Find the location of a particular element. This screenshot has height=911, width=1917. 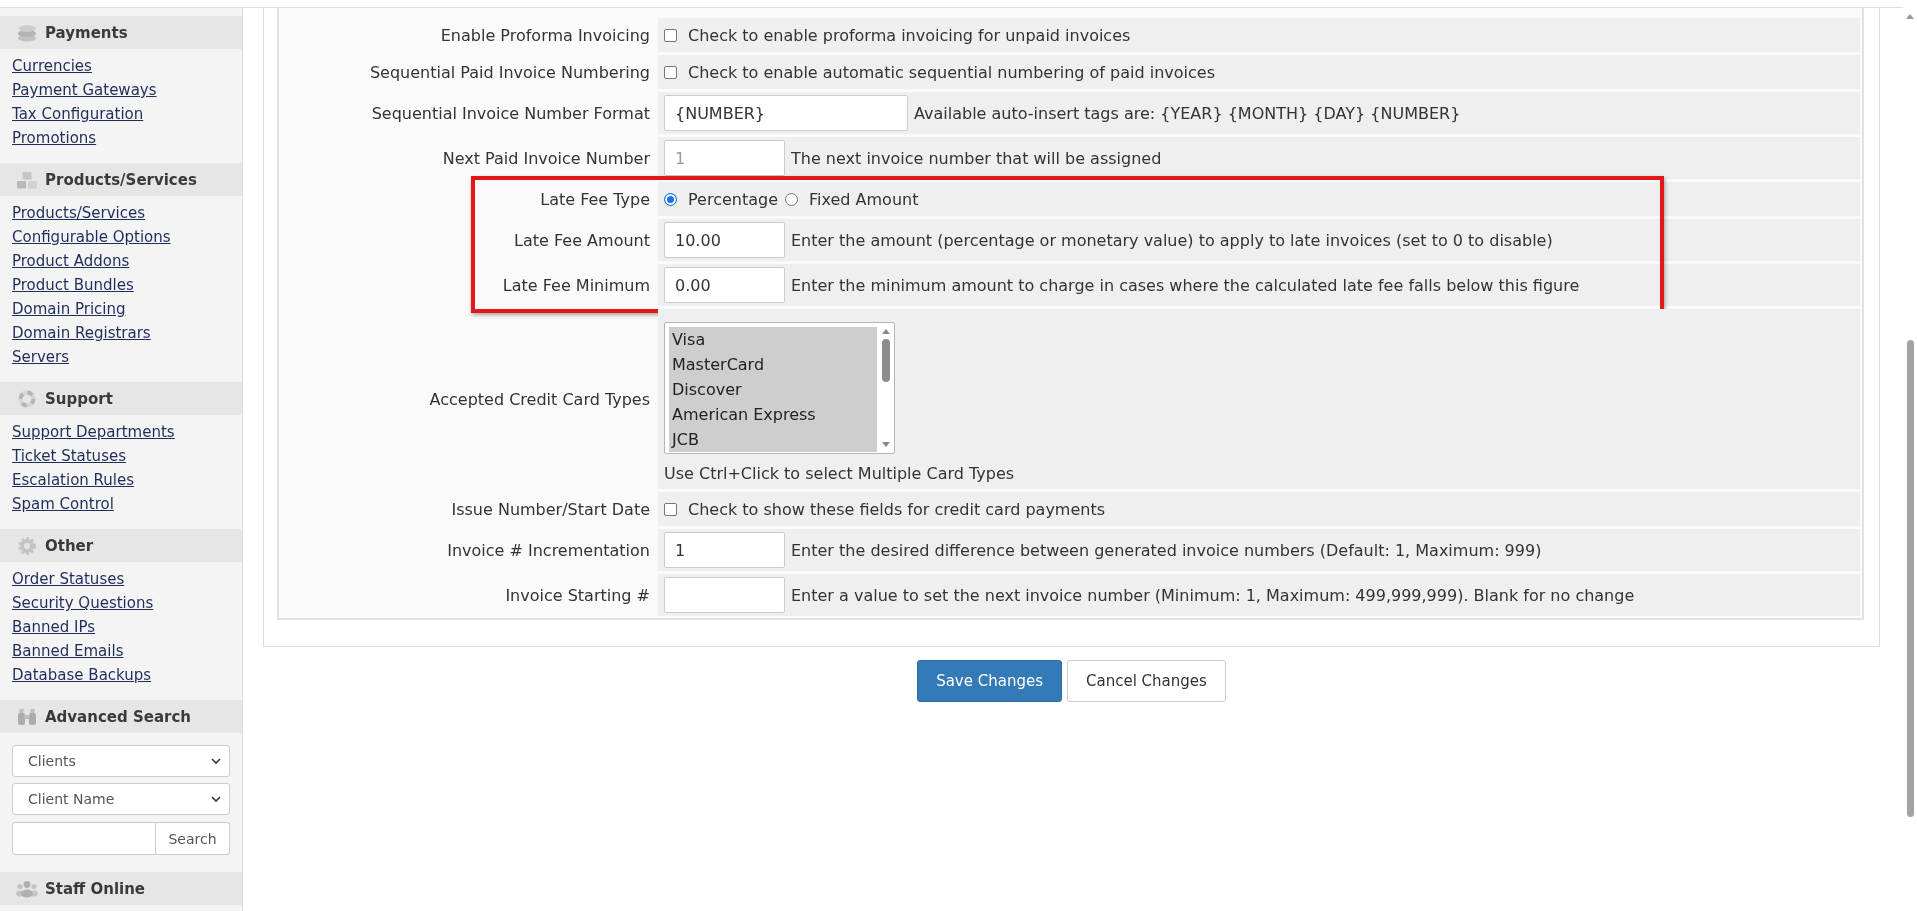

binoculars-icon is located at coordinates (27, 716).